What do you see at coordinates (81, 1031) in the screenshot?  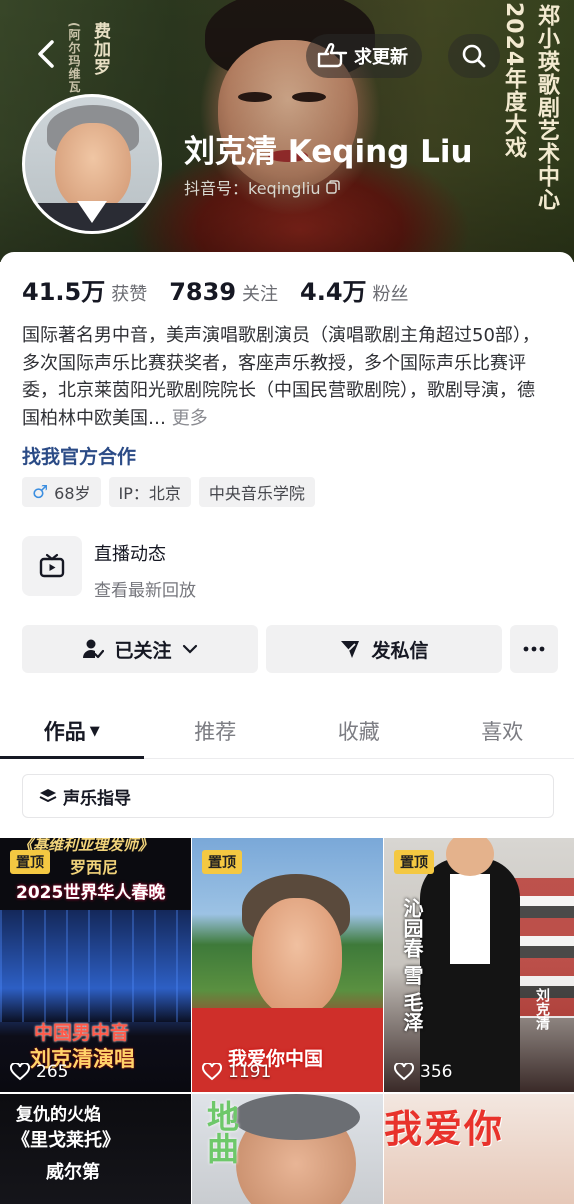 I see `video-overlay-text: 中国男中音` at bounding box center [81, 1031].